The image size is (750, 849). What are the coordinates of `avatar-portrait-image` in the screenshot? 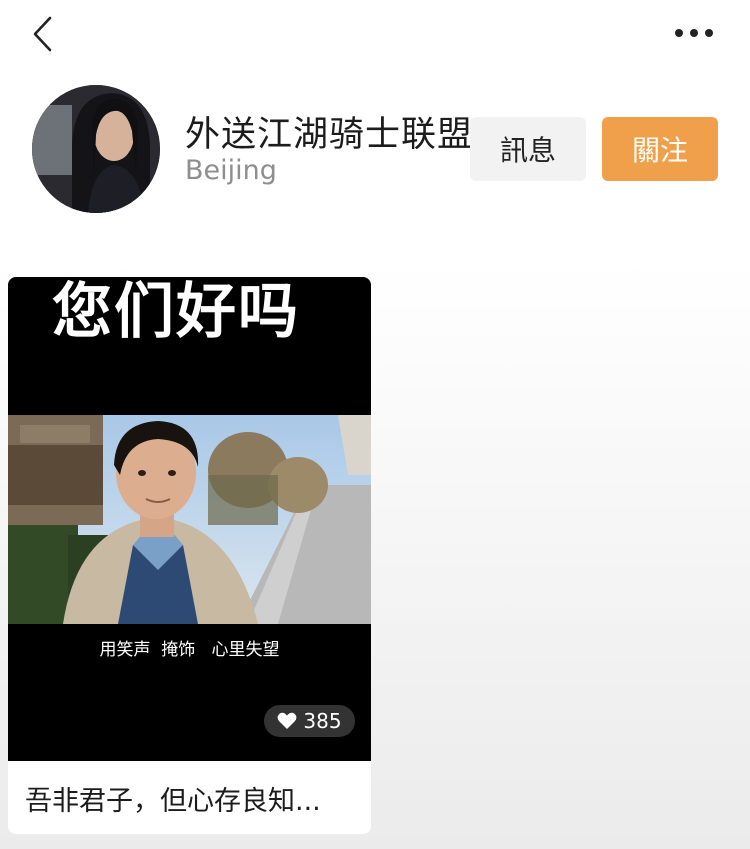 It's located at (96, 149).